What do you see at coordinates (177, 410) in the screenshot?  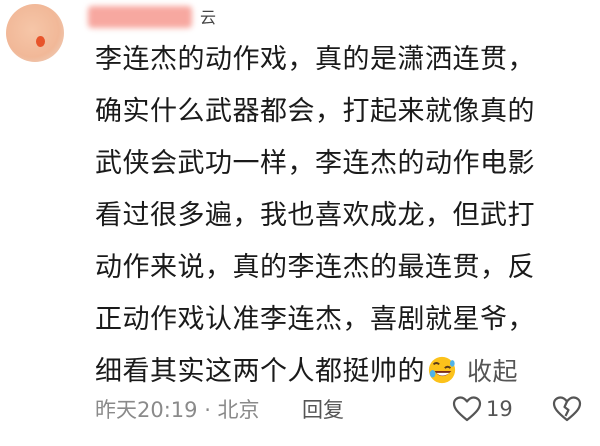 I see `timestamp-location: 昨天20:19 · 北京` at bounding box center [177, 410].